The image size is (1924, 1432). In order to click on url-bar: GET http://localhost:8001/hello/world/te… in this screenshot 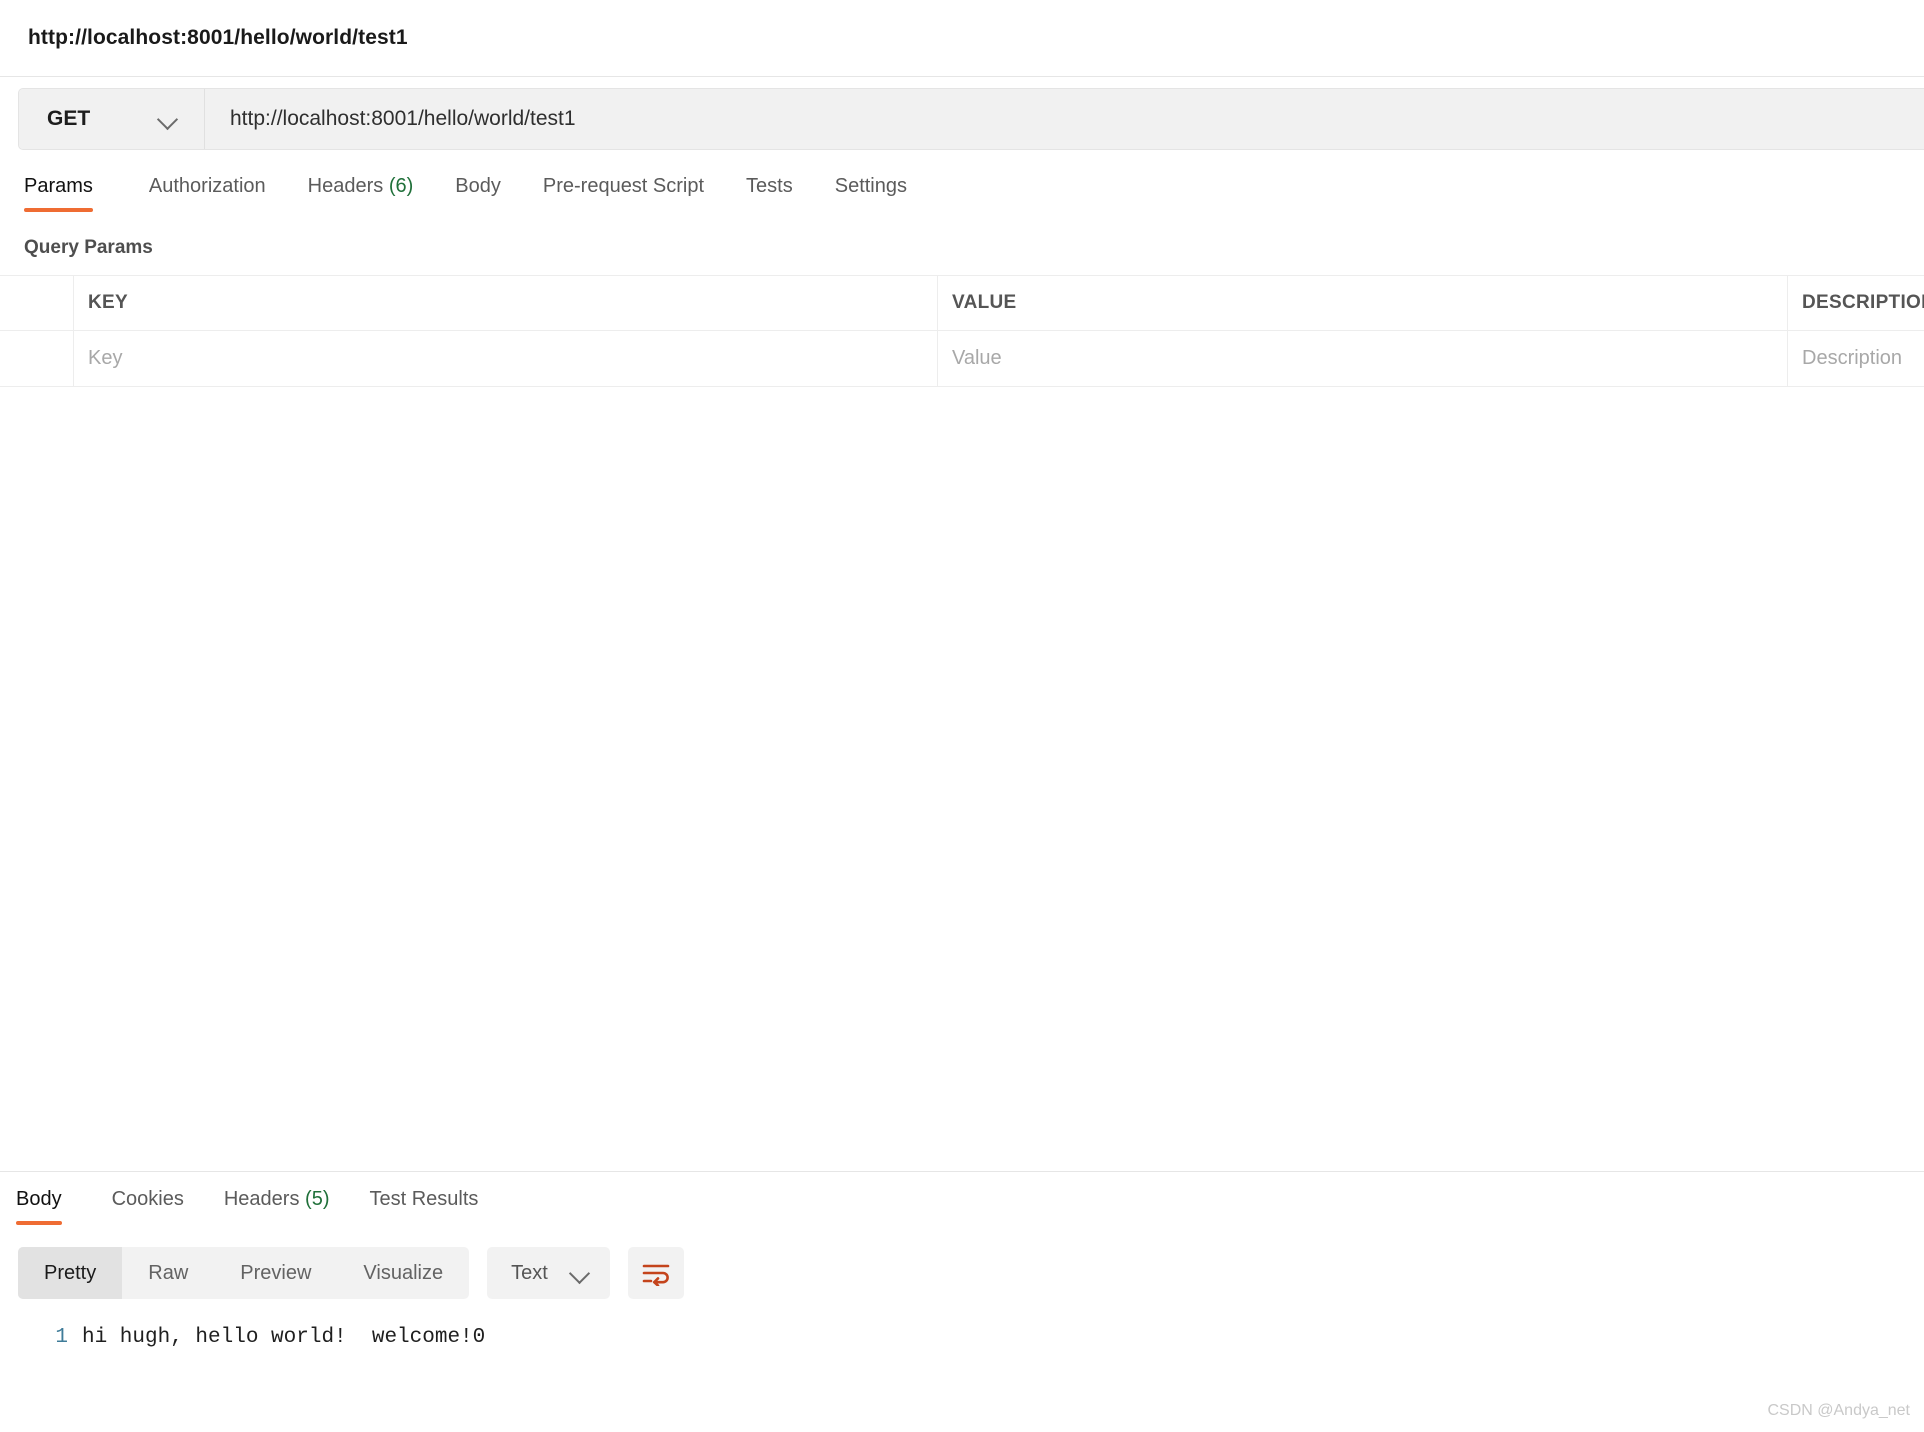, I will do `click(971, 119)`.